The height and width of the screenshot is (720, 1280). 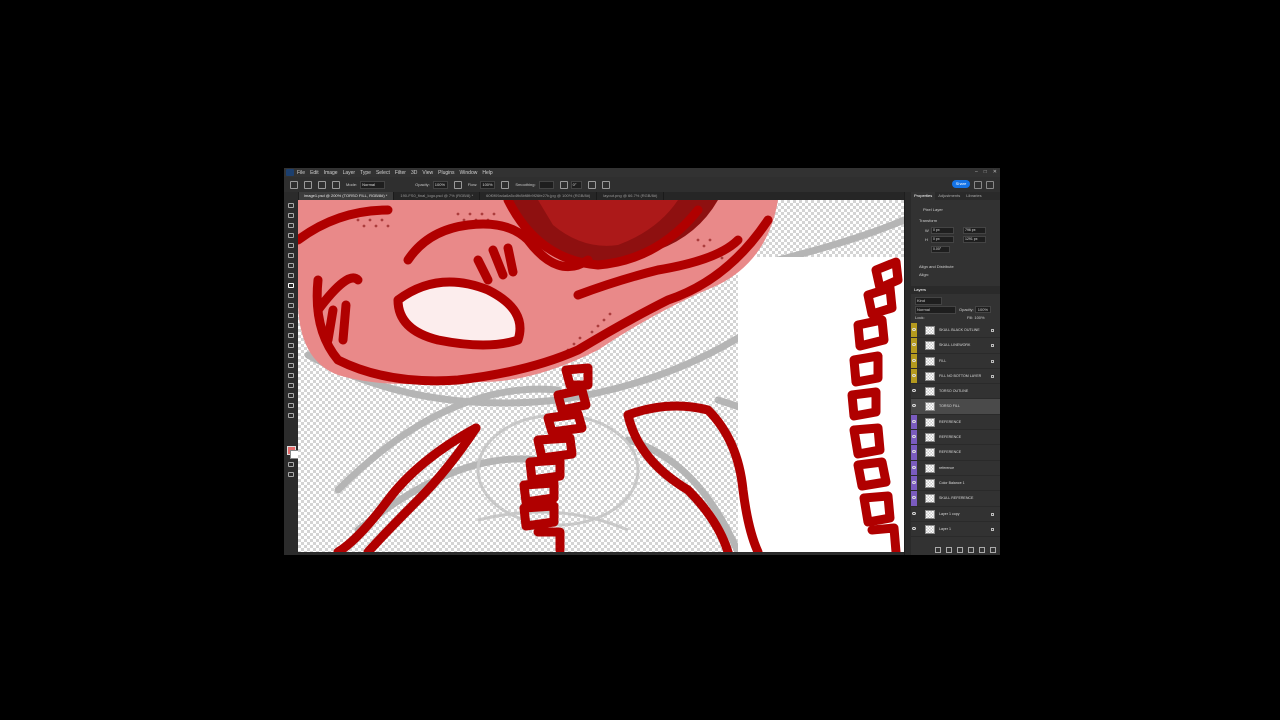 What do you see at coordinates (291, 385) in the screenshot?
I see `rectangle-tool-icon` at bounding box center [291, 385].